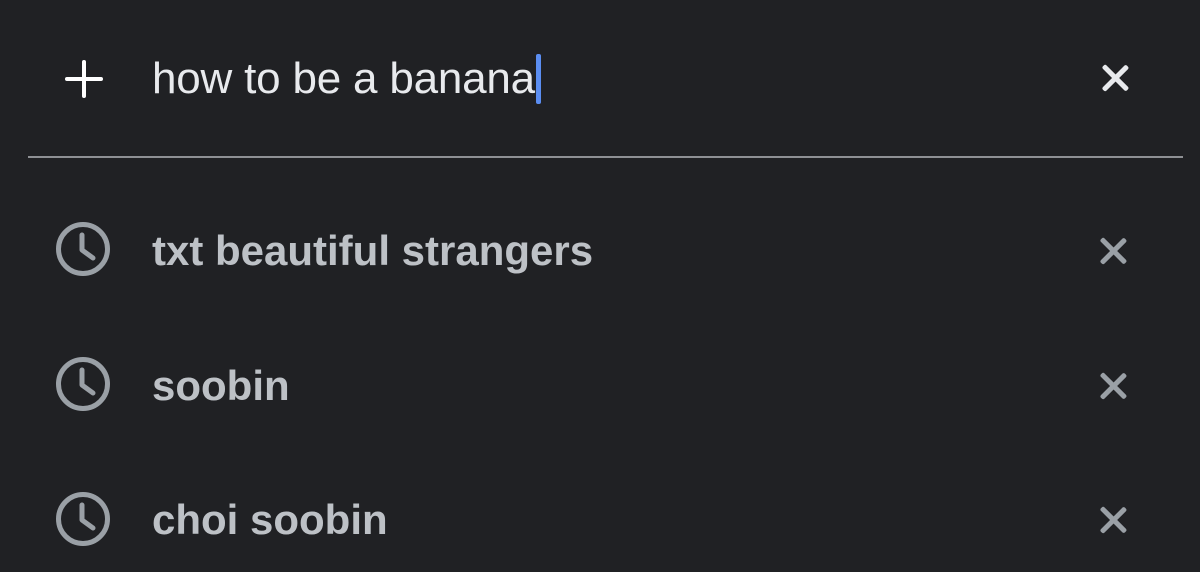 This screenshot has height=572, width=1200. What do you see at coordinates (270, 519) in the screenshot?
I see `suggestion-label: choi soobin` at bounding box center [270, 519].